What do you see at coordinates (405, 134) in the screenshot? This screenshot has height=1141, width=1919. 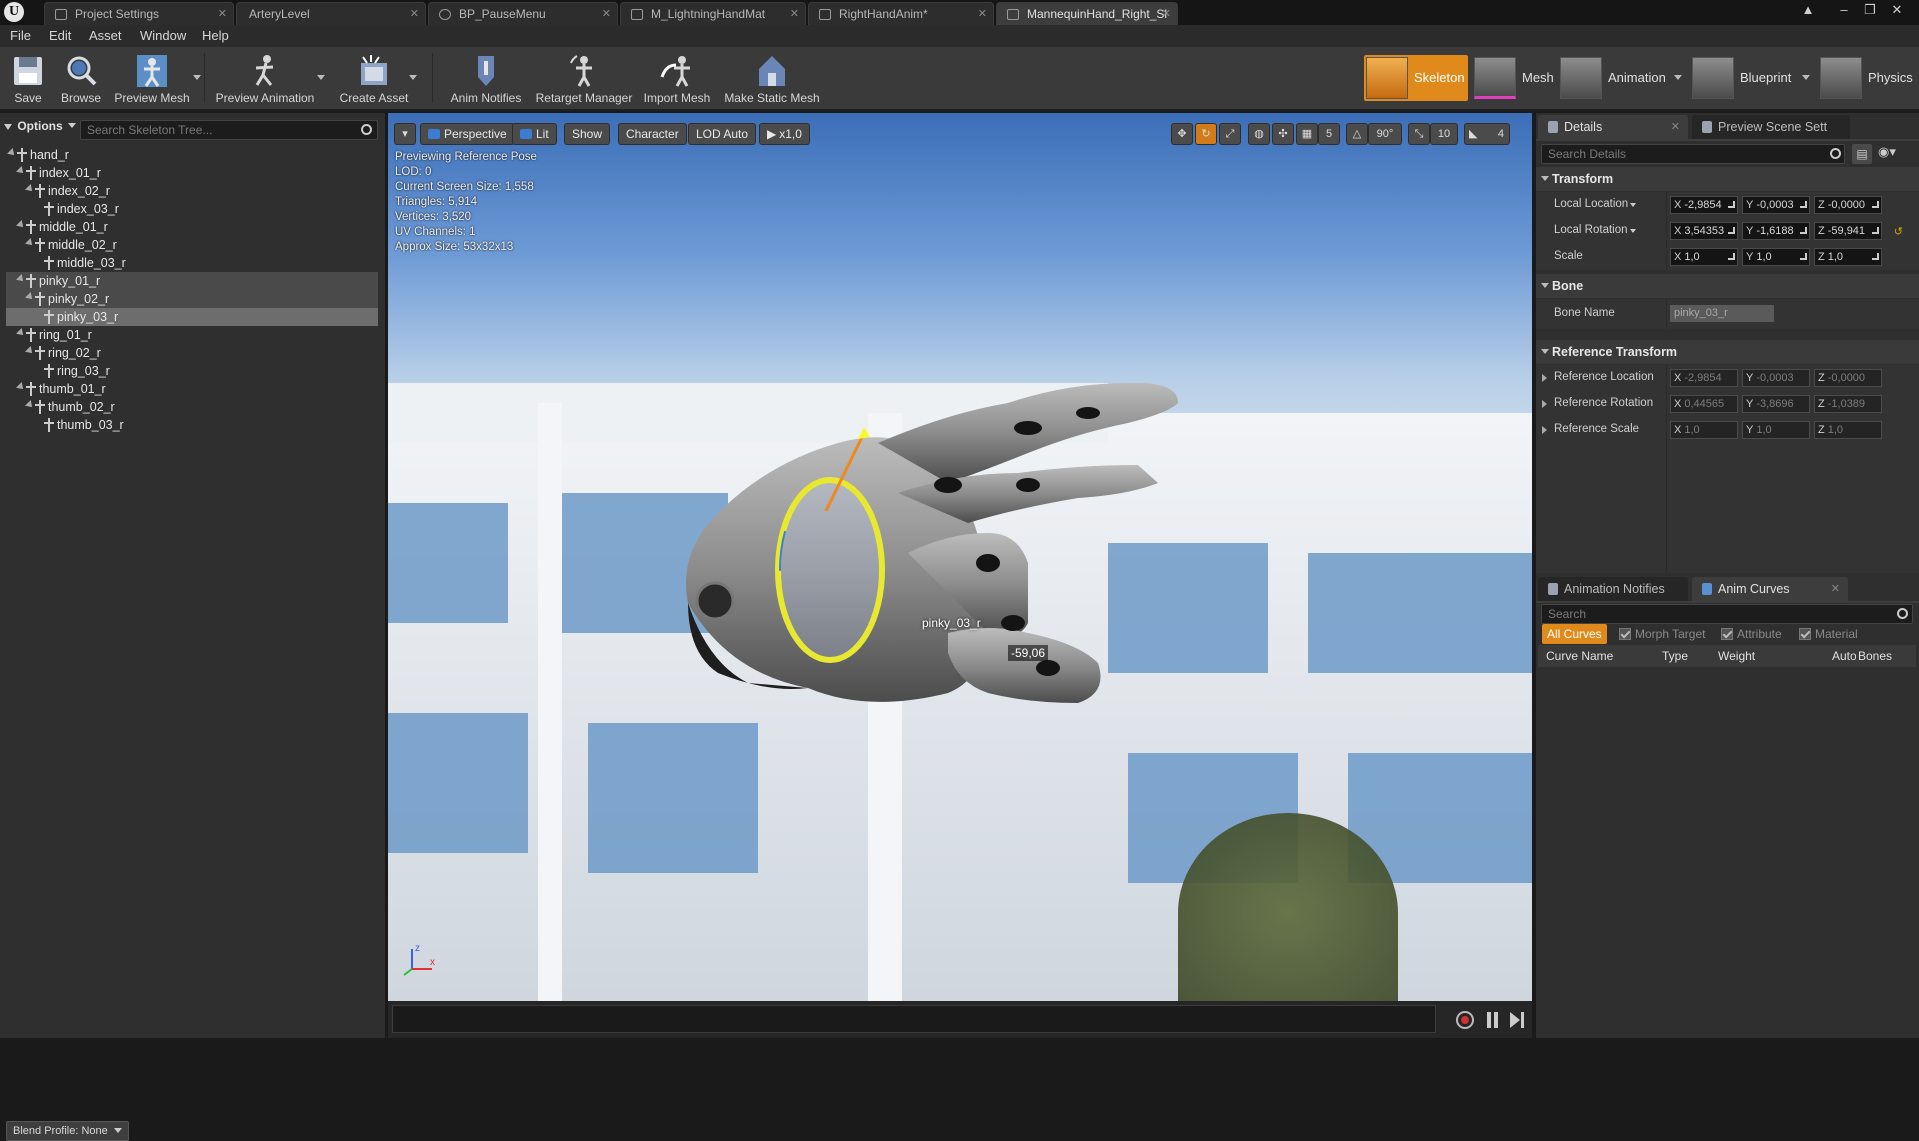 I see `viewport-options-button: ▾` at bounding box center [405, 134].